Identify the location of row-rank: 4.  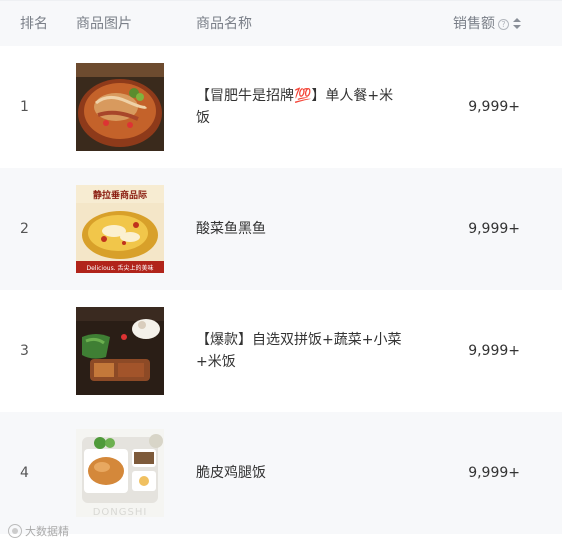
(24, 473).